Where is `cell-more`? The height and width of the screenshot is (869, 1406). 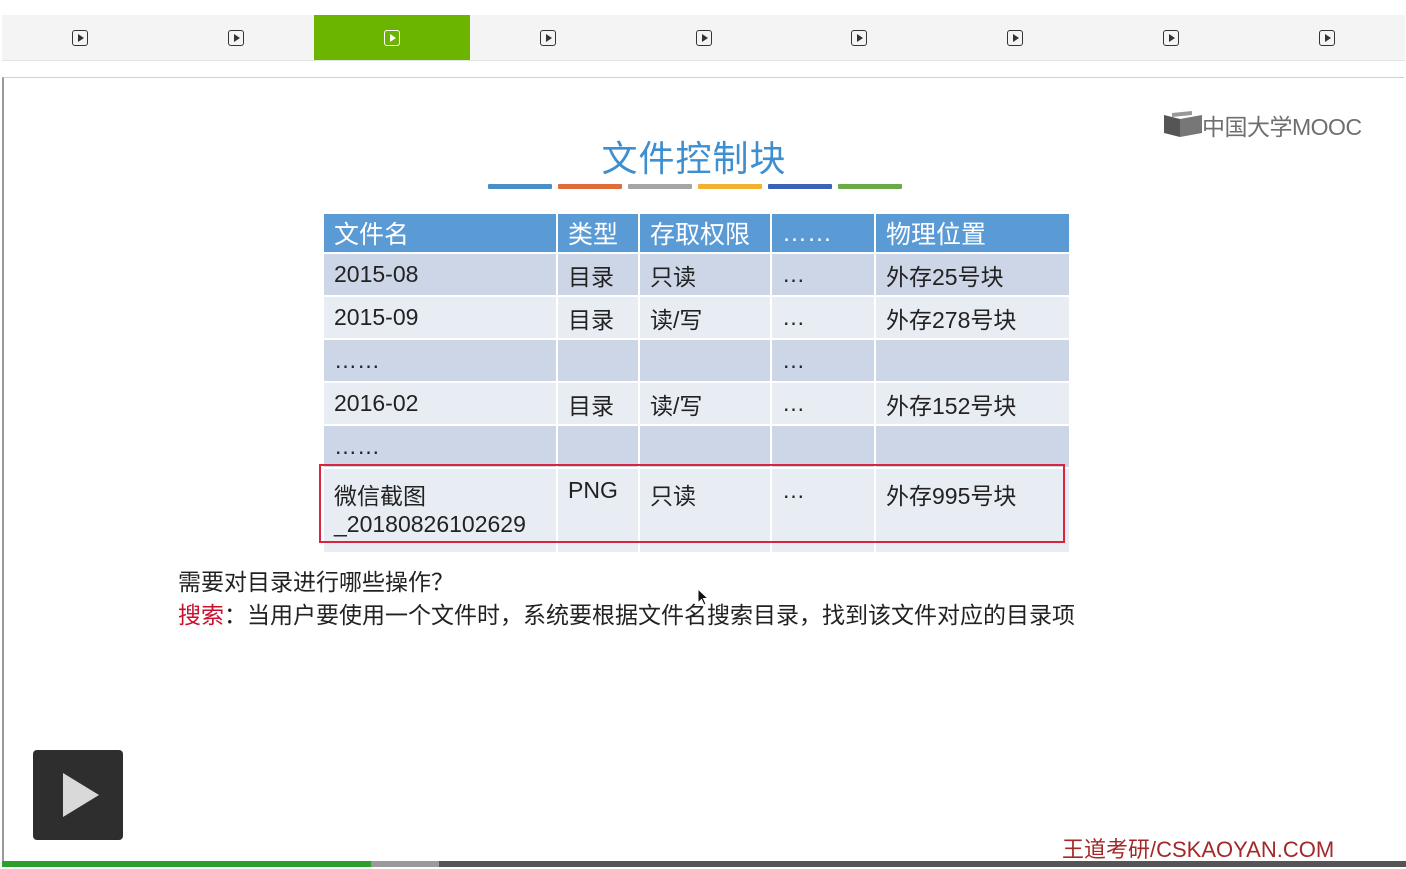
cell-more is located at coordinates (823, 446).